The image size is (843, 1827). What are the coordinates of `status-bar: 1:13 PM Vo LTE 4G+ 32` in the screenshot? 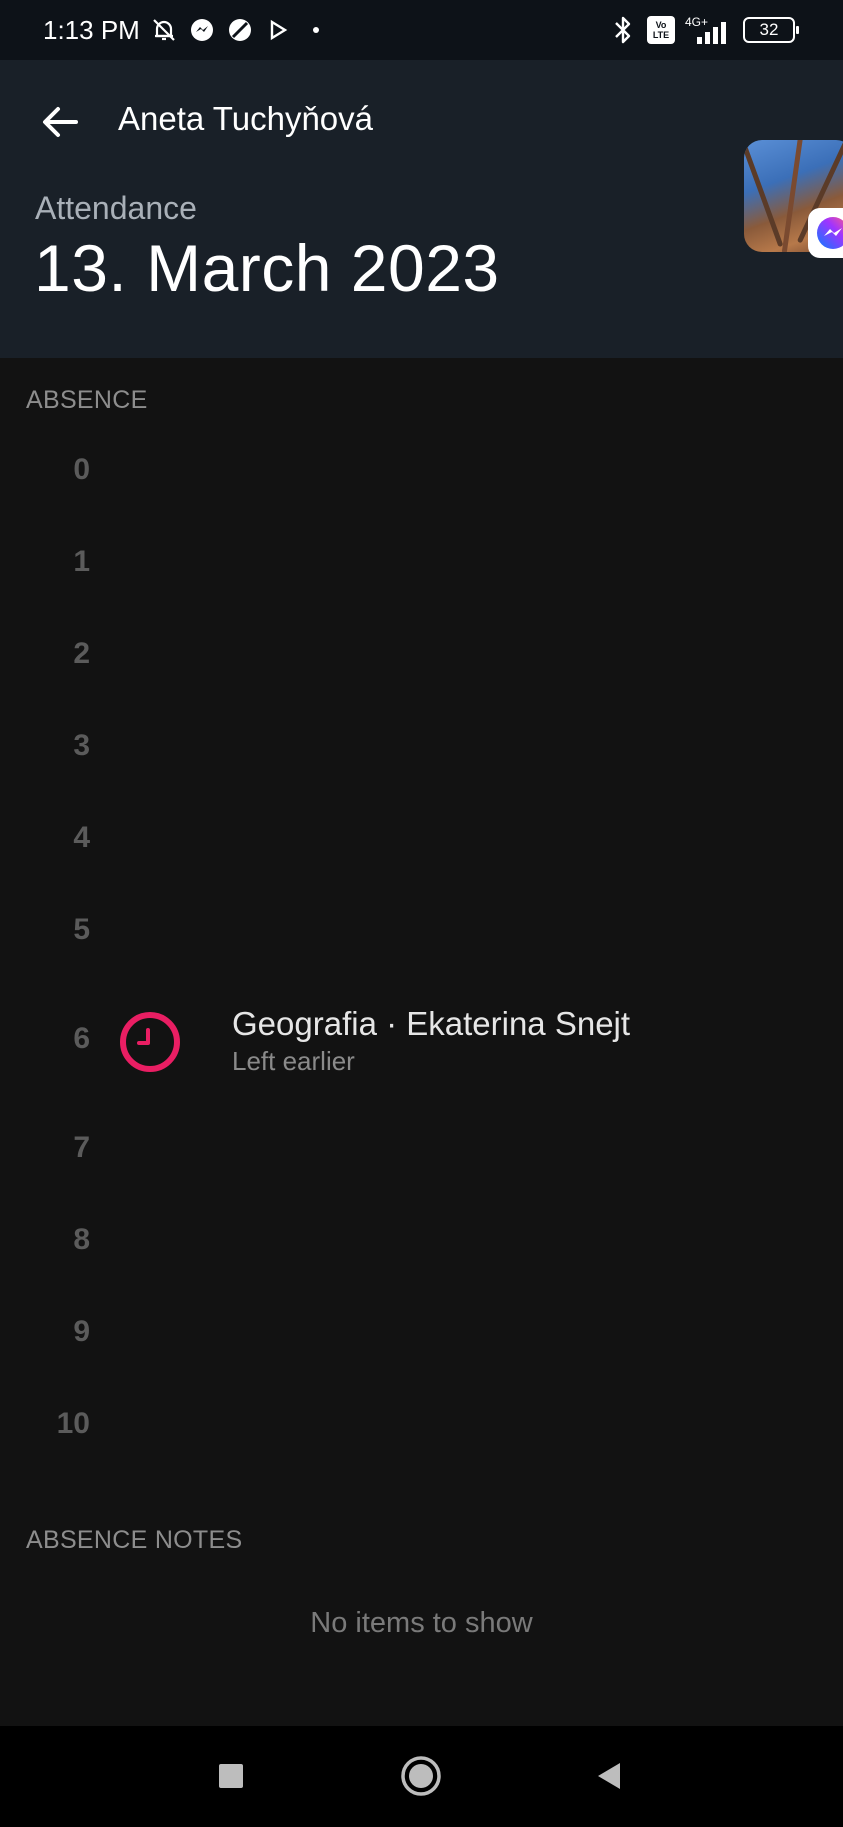 It's located at (421, 30).